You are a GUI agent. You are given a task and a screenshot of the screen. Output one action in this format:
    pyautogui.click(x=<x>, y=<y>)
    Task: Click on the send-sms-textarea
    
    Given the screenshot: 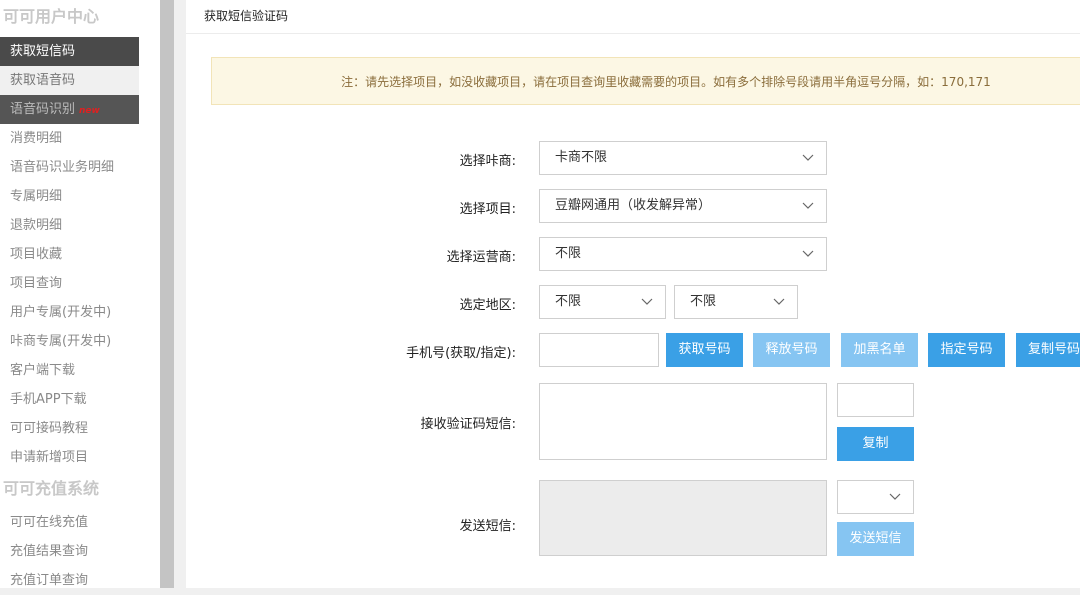 What is the action you would take?
    pyautogui.click(x=683, y=518)
    